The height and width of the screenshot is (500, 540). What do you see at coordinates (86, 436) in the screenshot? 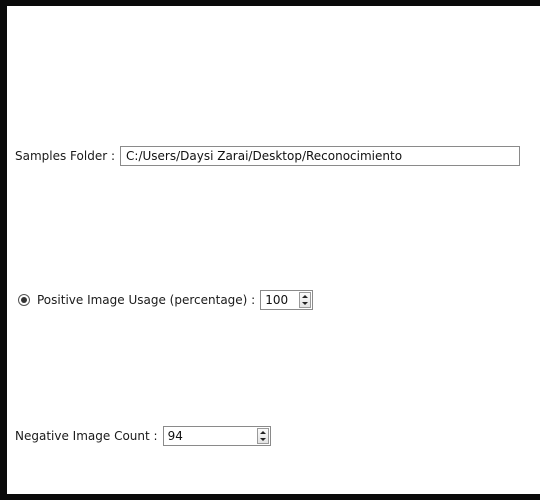
I see `negative-count-label: Negative Image Count :` at bounding box center [86, 436].